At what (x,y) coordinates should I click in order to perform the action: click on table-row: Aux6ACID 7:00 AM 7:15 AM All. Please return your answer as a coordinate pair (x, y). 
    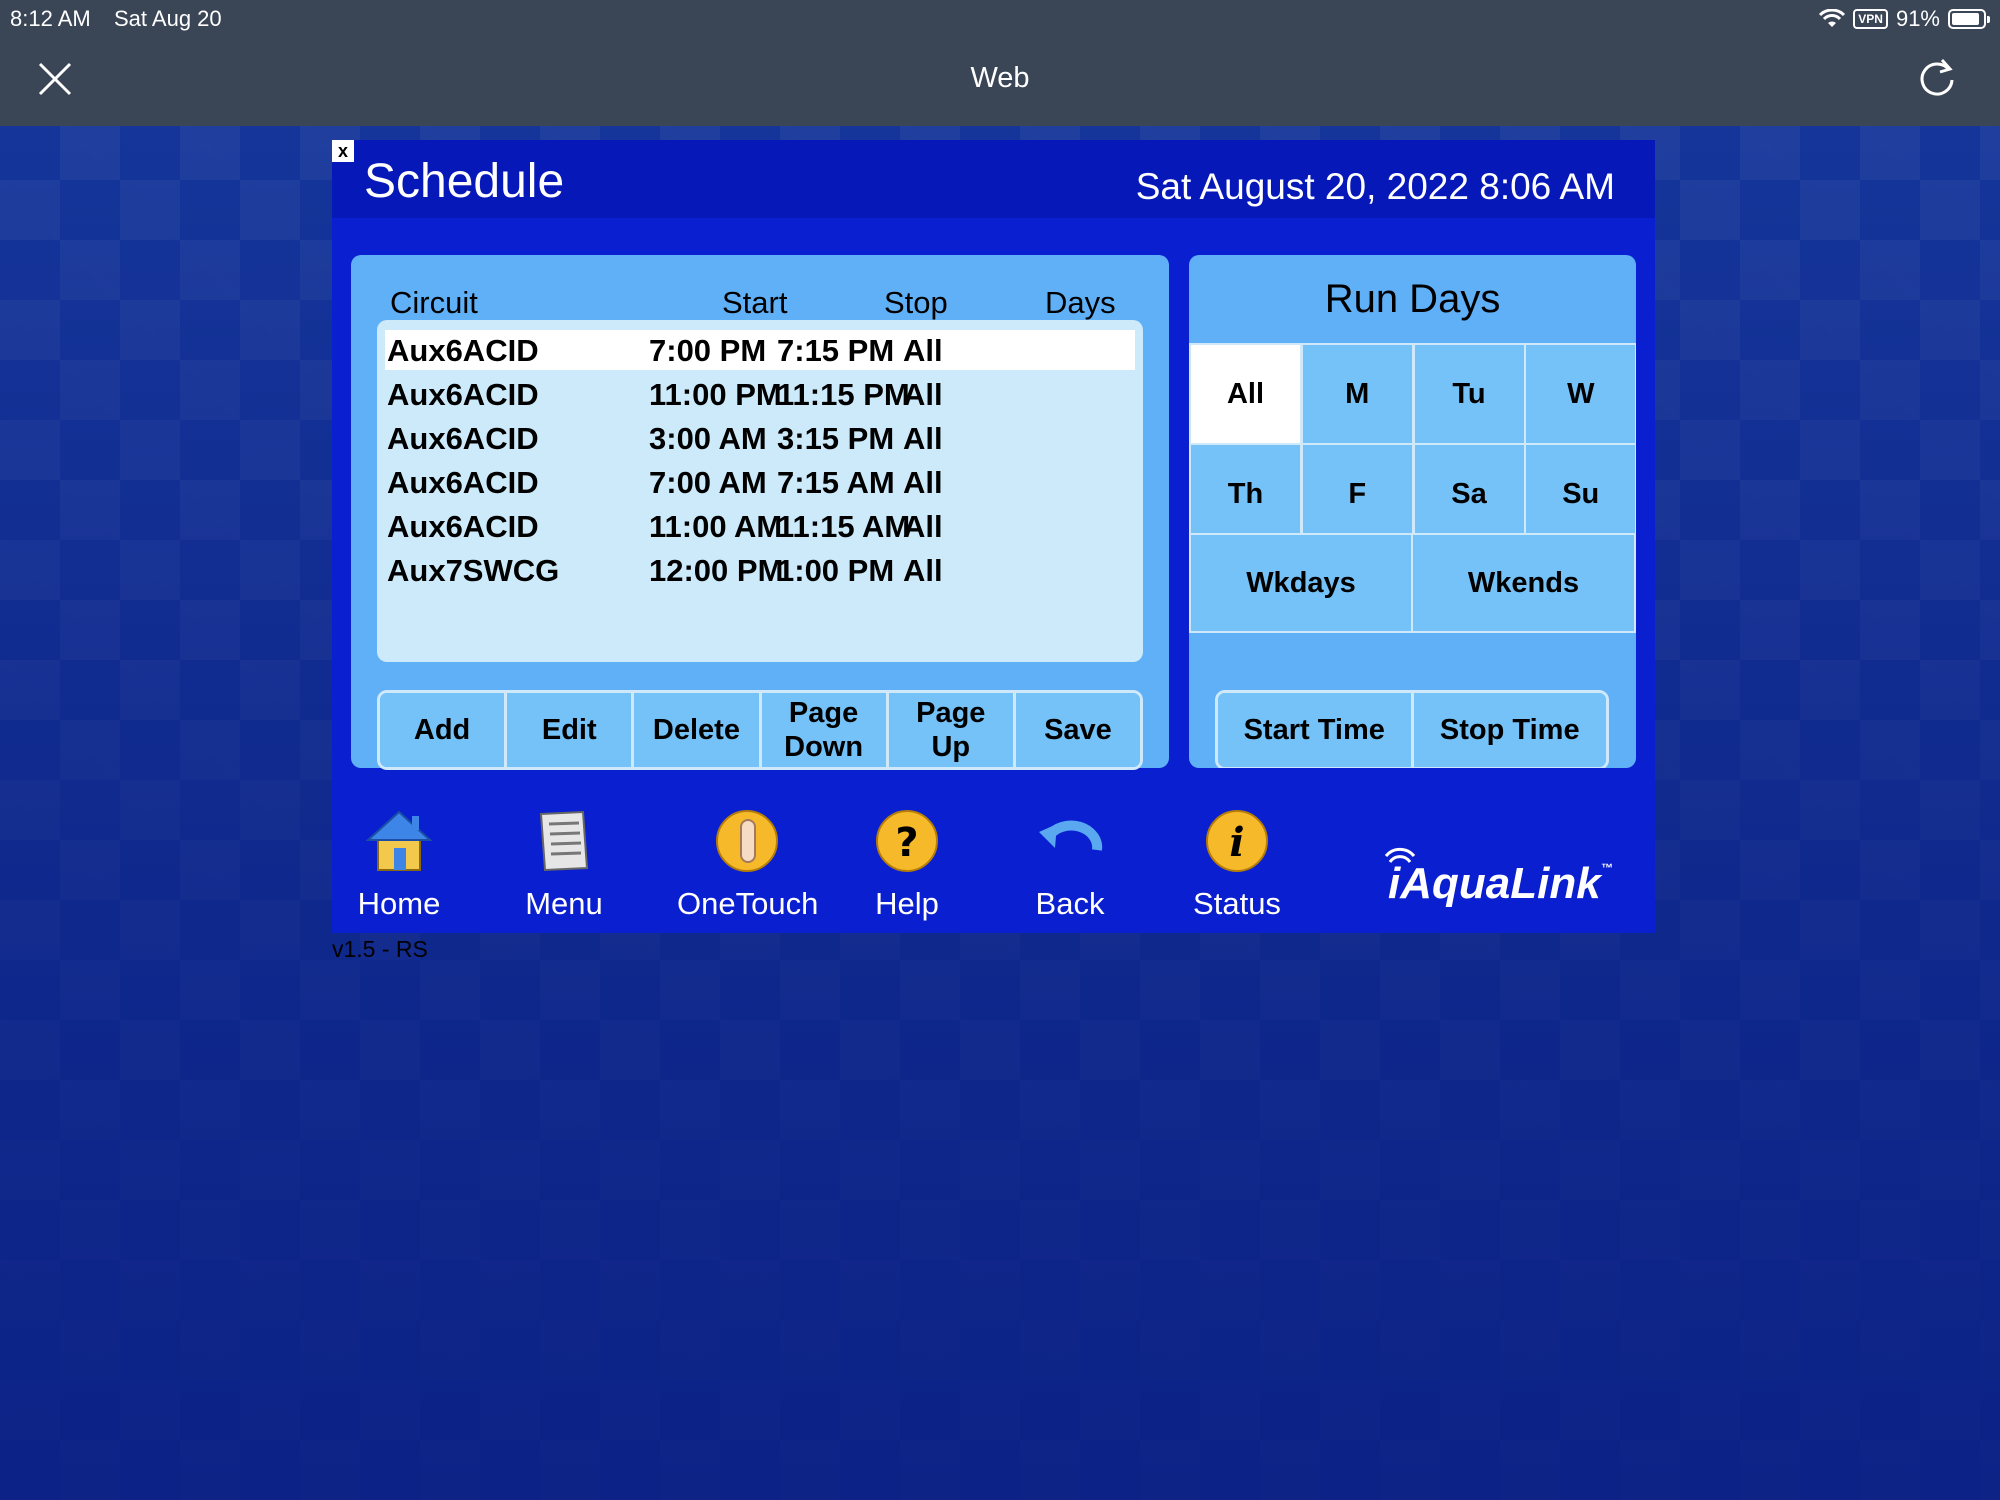
    Looking at the image, I should click on (760, 482).